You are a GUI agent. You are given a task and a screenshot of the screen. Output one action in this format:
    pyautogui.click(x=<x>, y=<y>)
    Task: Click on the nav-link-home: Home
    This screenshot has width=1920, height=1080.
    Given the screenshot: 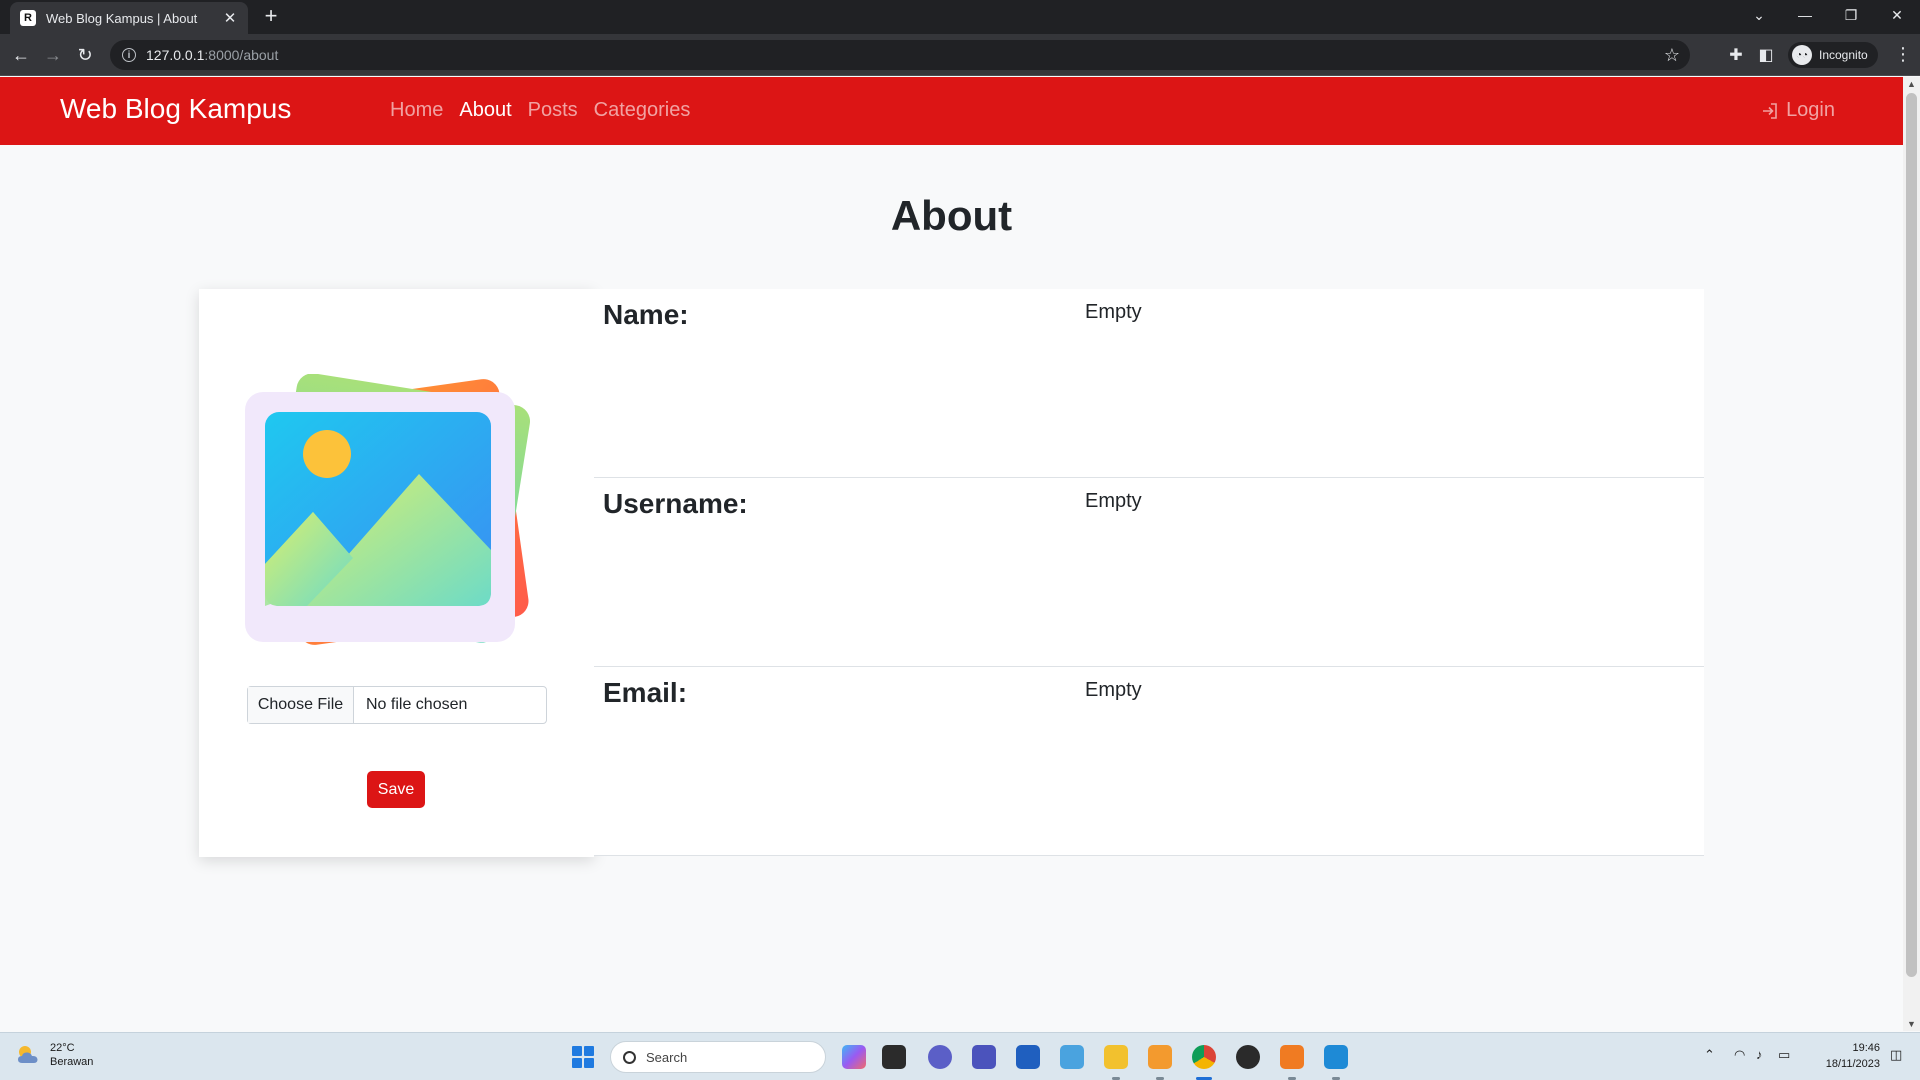 What is the action you would take?
    pyautogui.click(x=416, y=110)
    